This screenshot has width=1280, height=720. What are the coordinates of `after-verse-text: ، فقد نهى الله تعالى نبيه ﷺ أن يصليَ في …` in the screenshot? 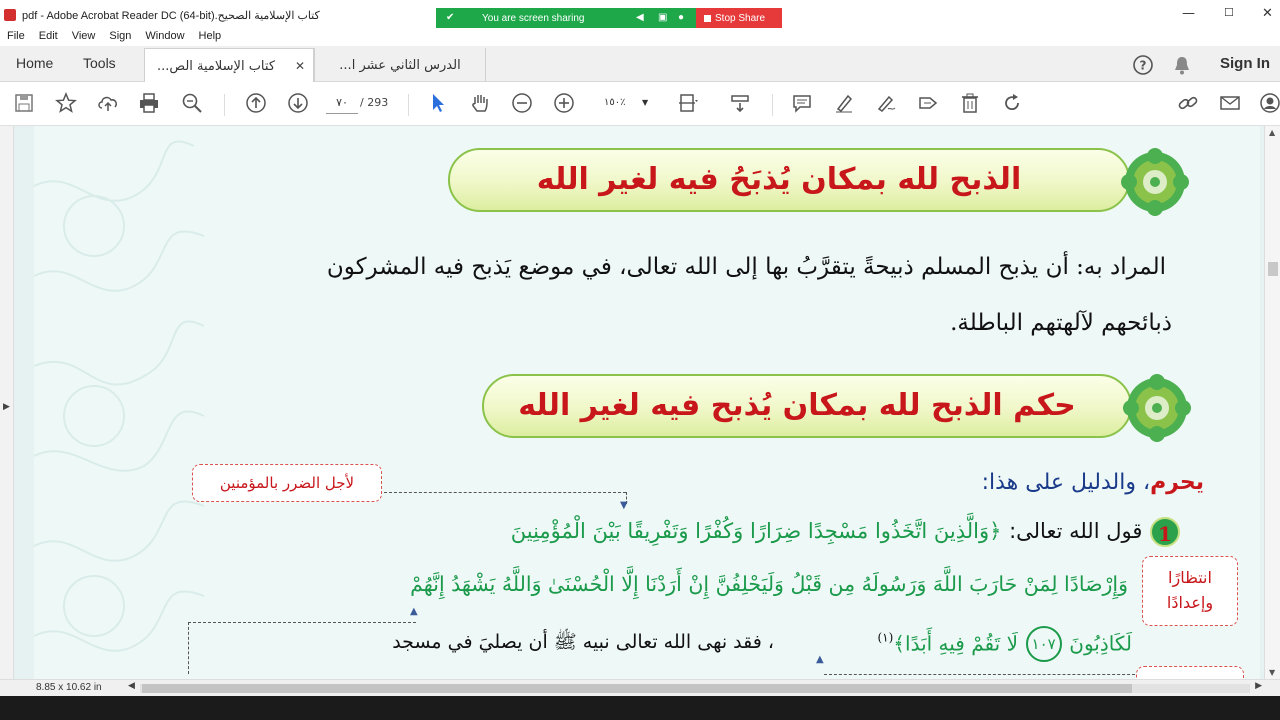 It's located at (583, 642).